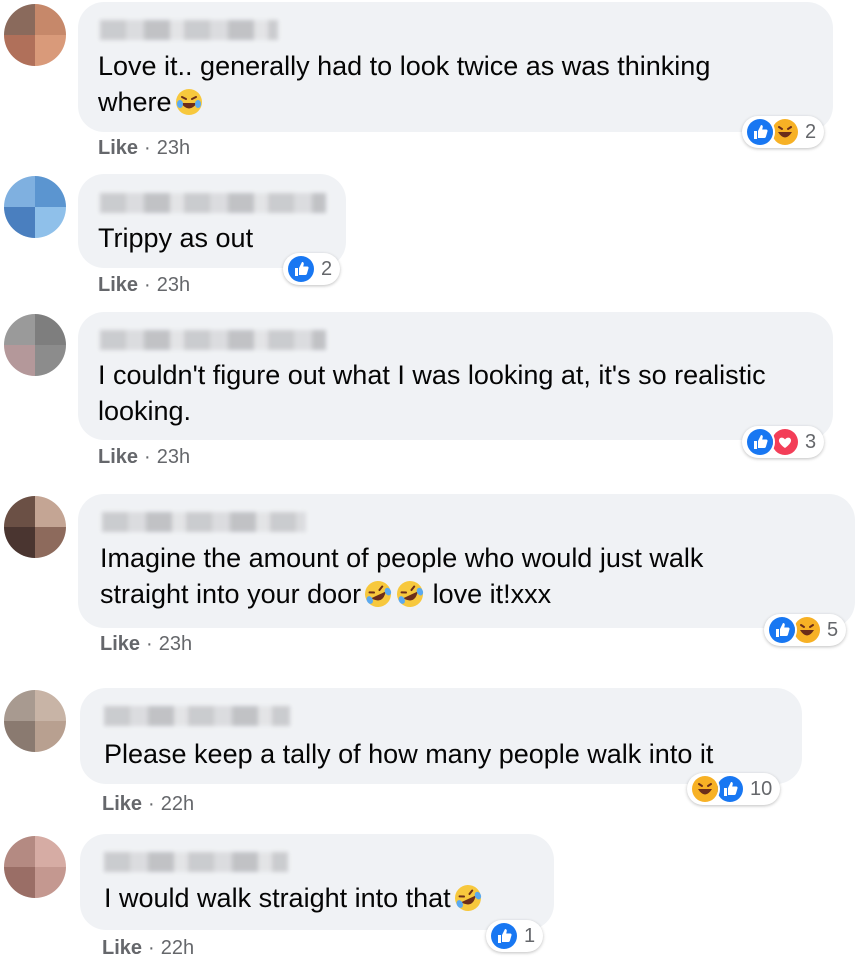 This screenshot has height=960, width=855. I want to click on reaction-count: 5, so click(833, 629).